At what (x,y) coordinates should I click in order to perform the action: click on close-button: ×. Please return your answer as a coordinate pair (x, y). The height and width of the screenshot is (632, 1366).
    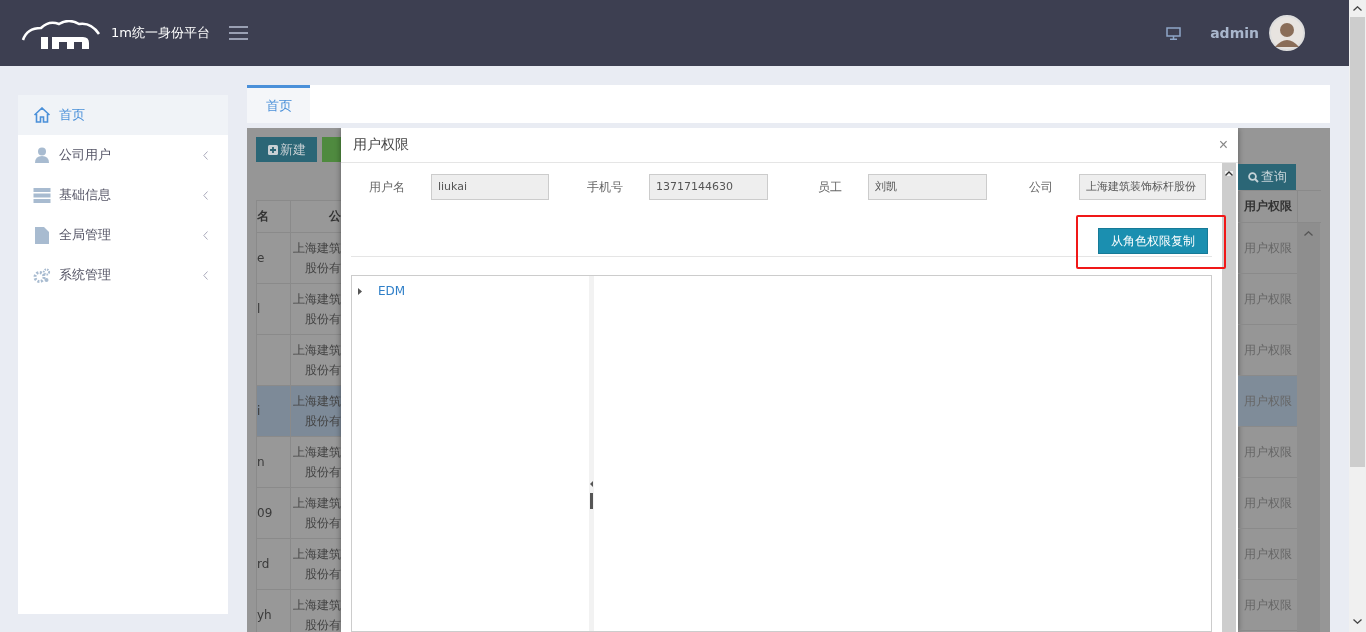
    Looking at the image, I should click on (1223, 145).